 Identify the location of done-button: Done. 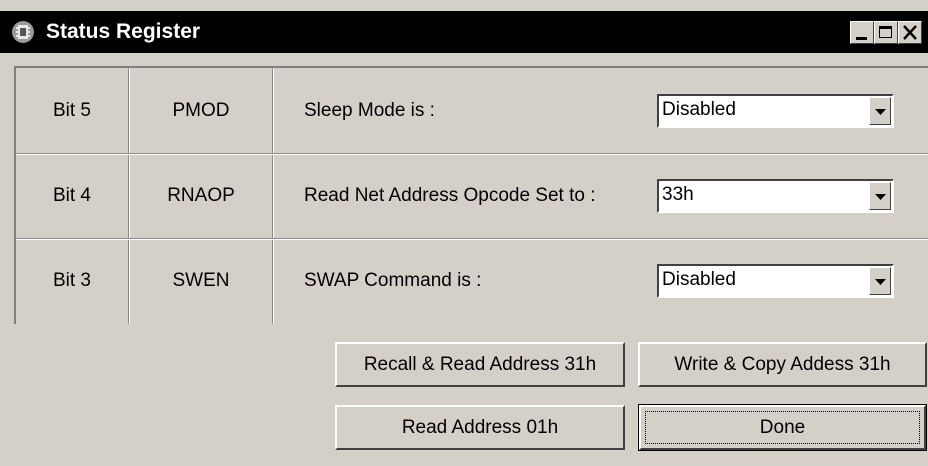
(782, 427).